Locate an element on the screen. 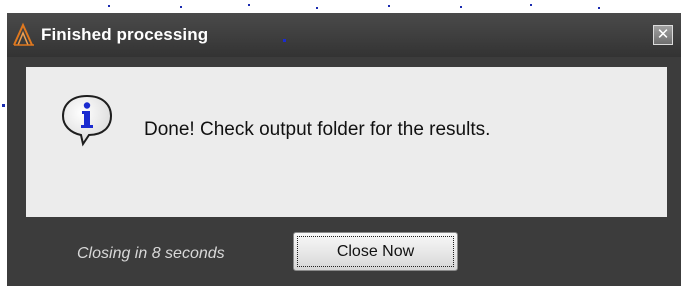  info-icon is located at coordinates (87, 120).